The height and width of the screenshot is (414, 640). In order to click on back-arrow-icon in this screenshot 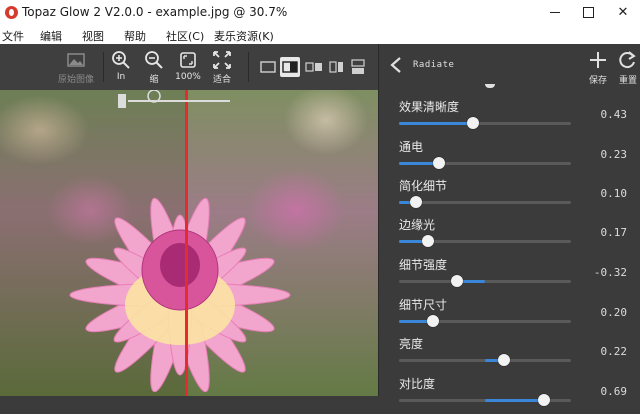, I will do `click(396, 65)`.